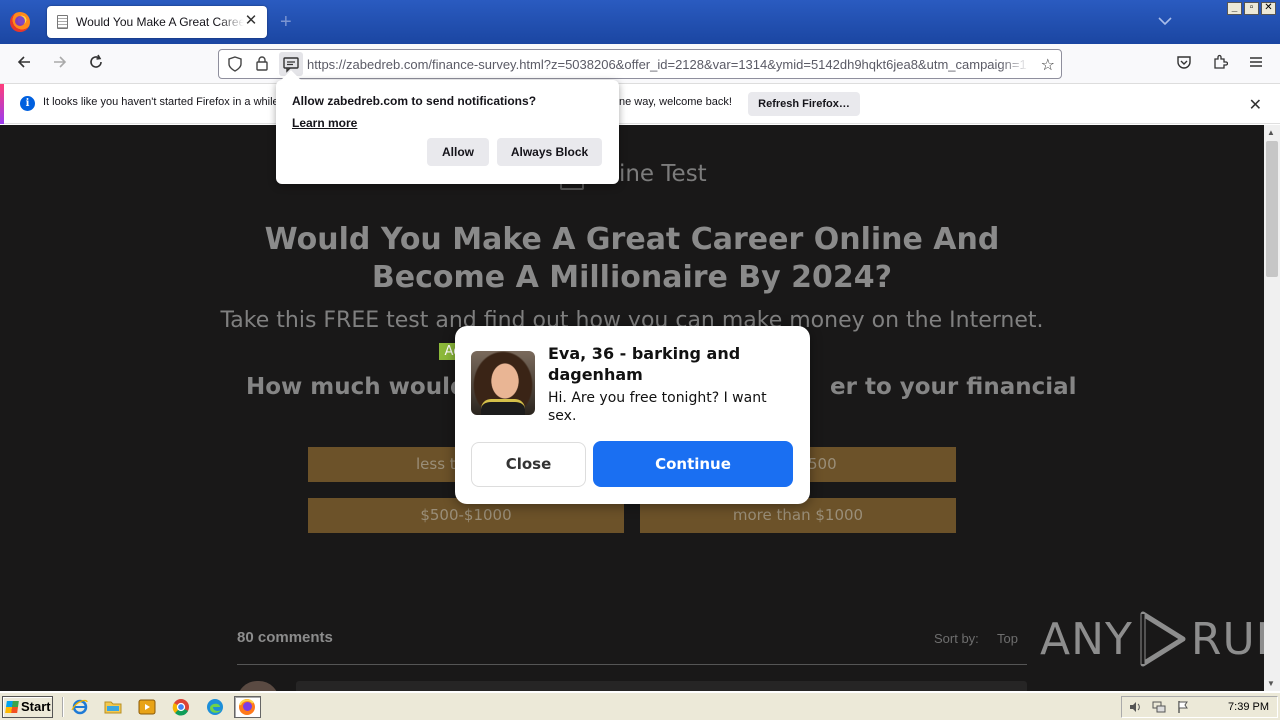  What do you see at coordinates (62, 22) in the screenshot?
I see `page-icon` at bounding box center [62, 22].